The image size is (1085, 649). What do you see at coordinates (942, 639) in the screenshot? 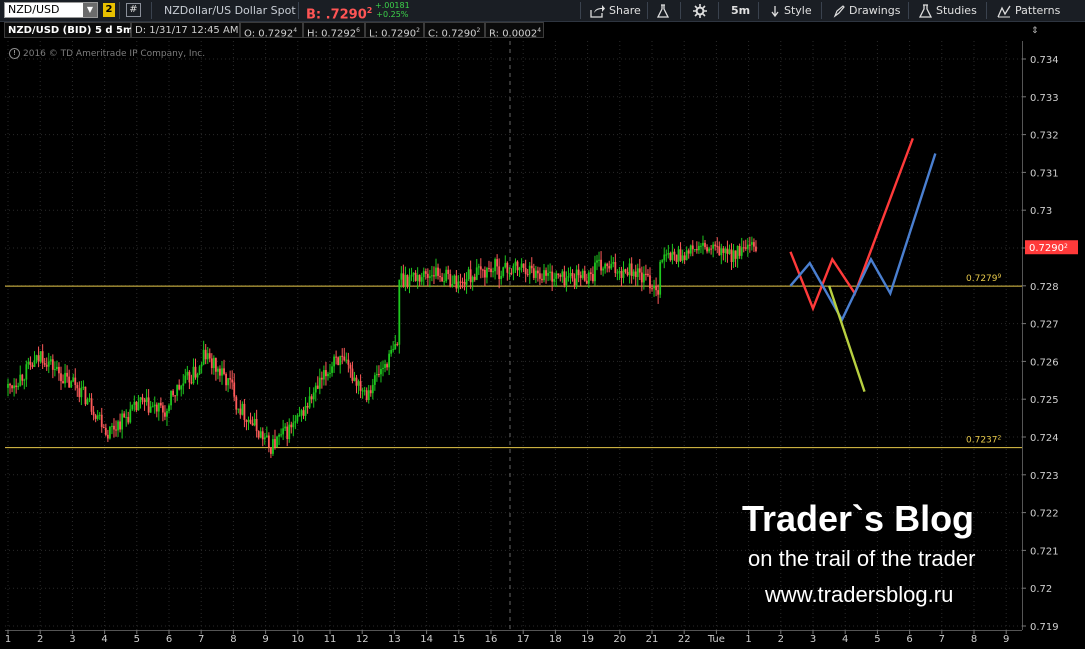
I see `x-tick-label: 7` at bounding box center [942, 639].